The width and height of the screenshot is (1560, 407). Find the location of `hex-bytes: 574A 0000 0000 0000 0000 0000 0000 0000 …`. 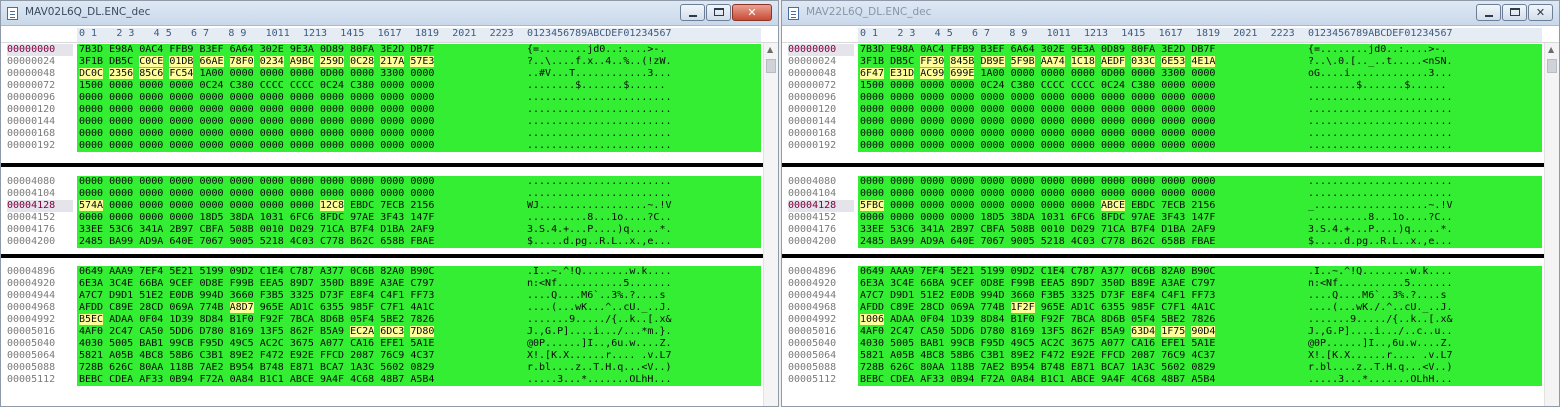

hex-bytes: 574A 0000 0000 0000 0000 0000 0000 0000 … is located at coordinates (301, 206).